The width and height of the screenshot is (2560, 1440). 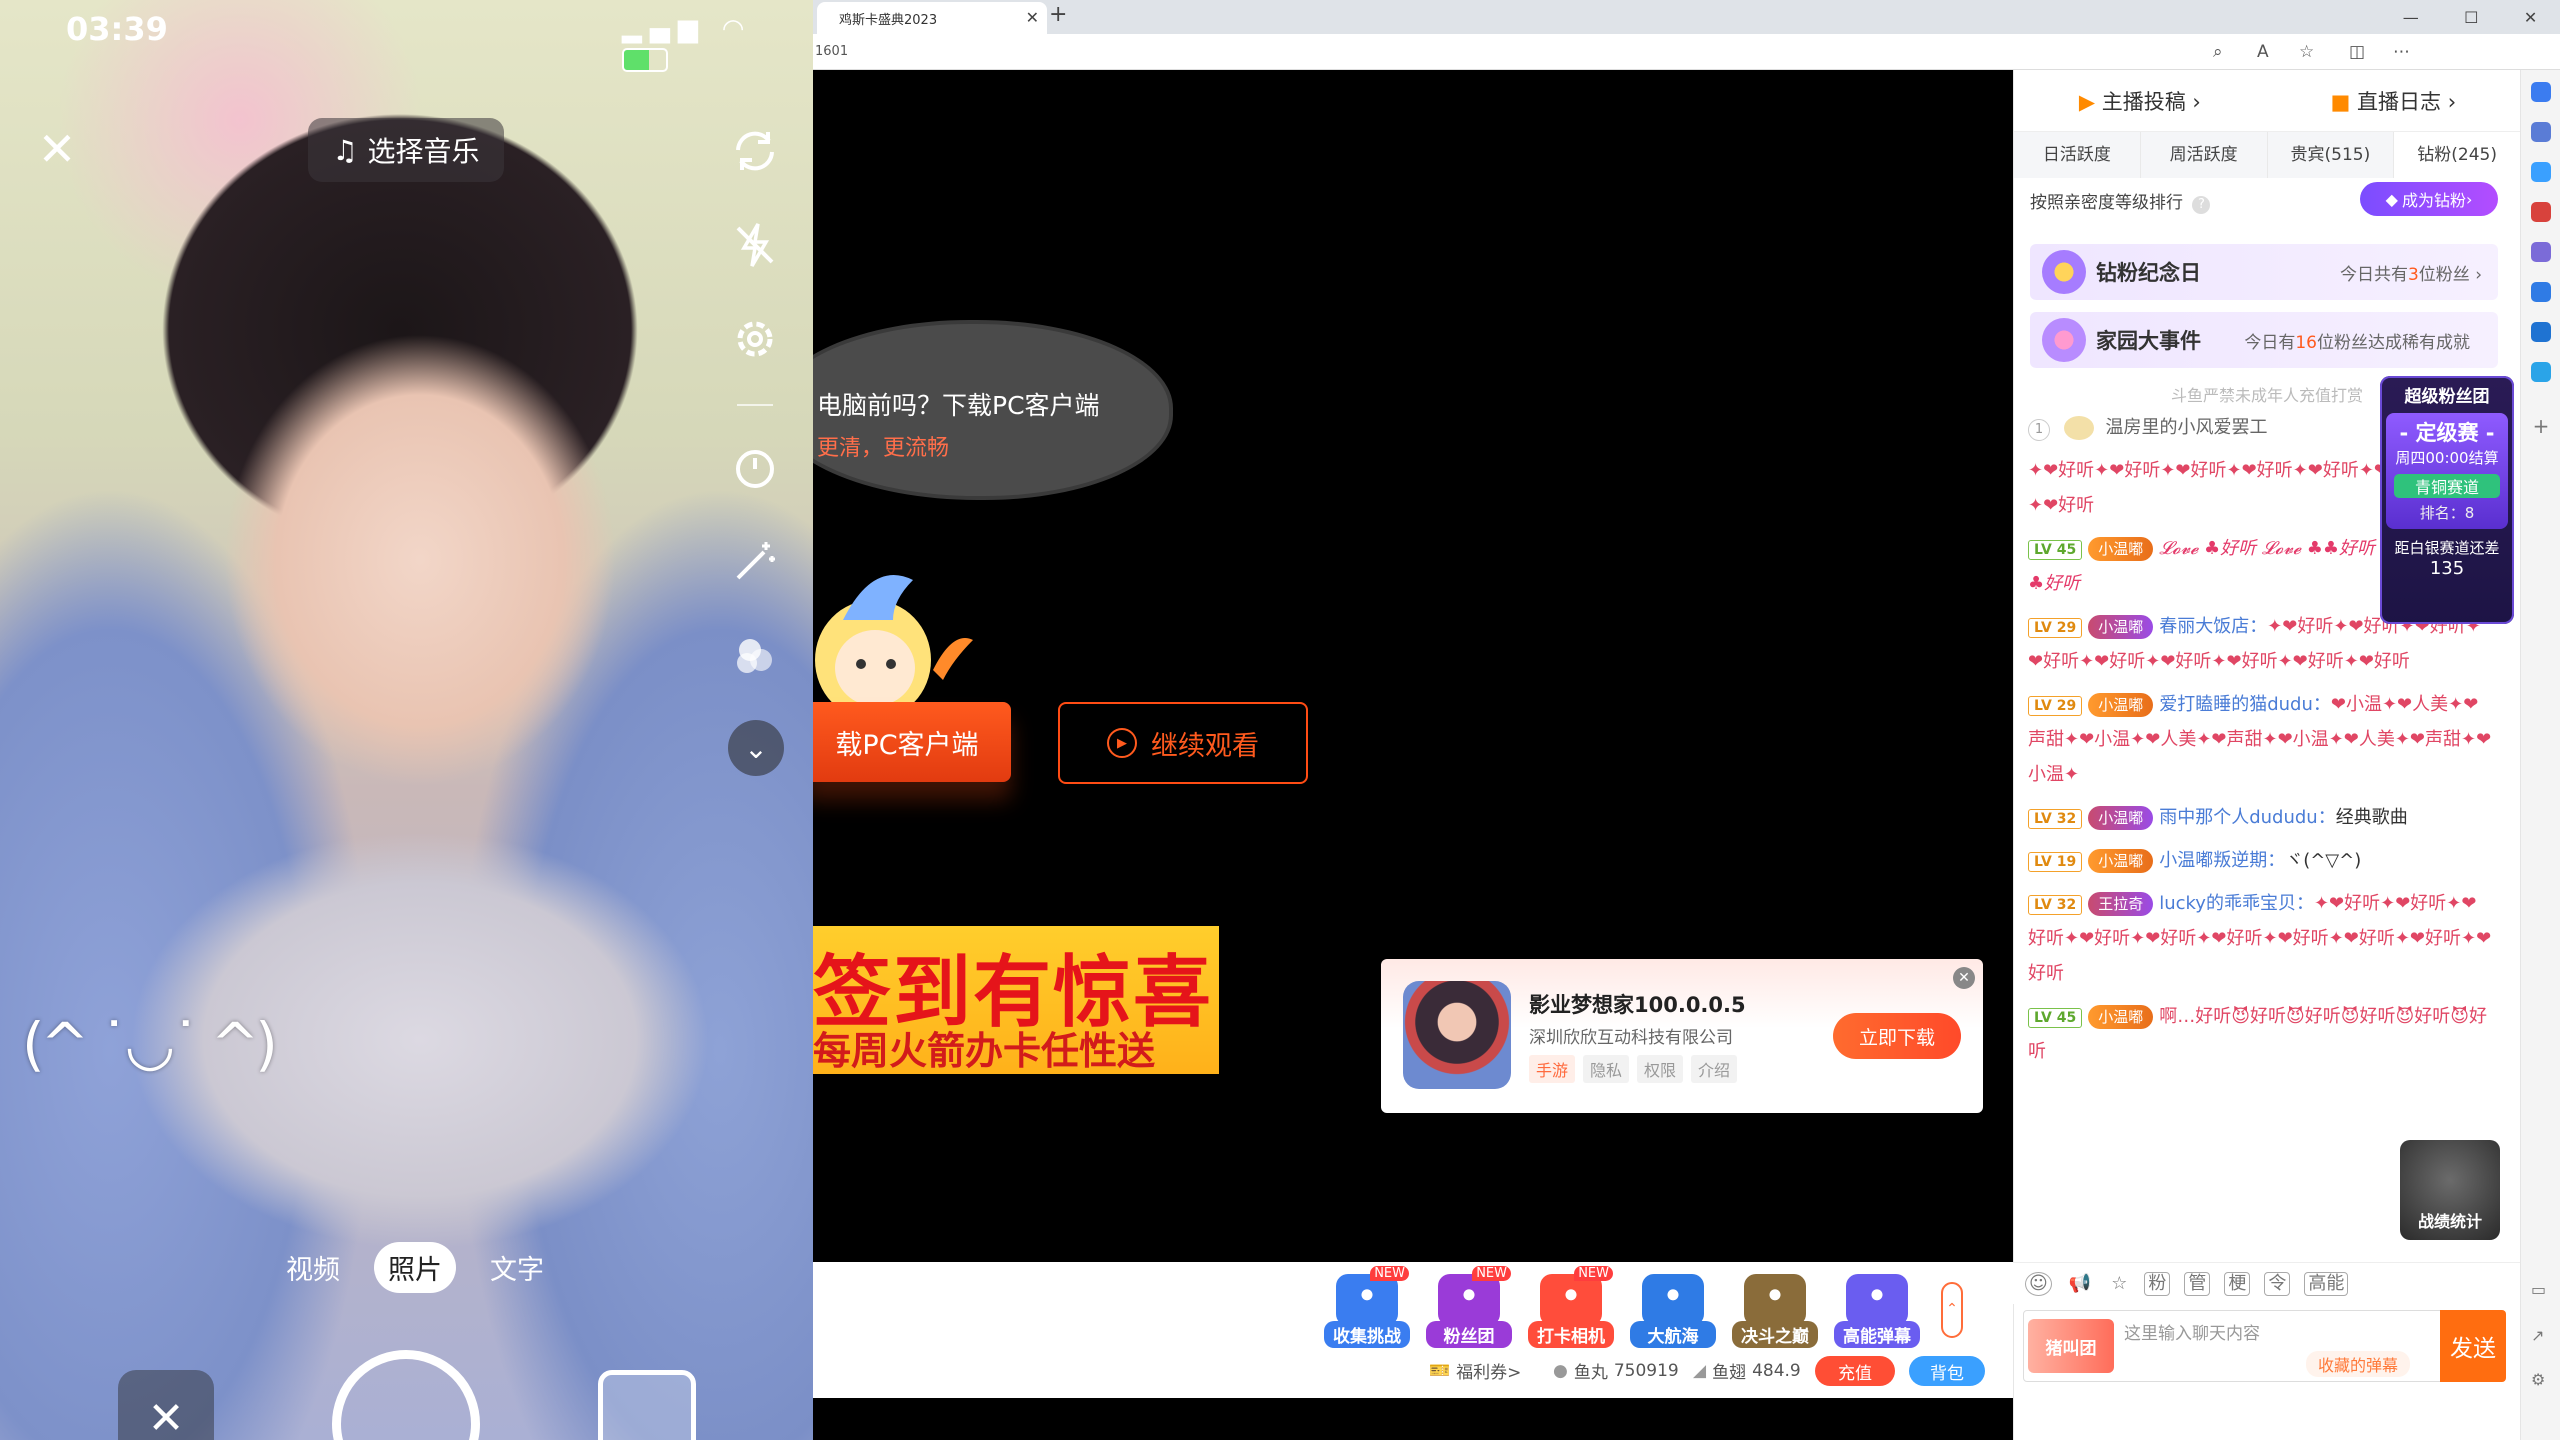 What do you see at coordinates (1016, 1000) in the screenshot?
I see `checkin-banner: 签到有惊喜 每周火箭办卡任性送` at bounding box center [1016, 1000].